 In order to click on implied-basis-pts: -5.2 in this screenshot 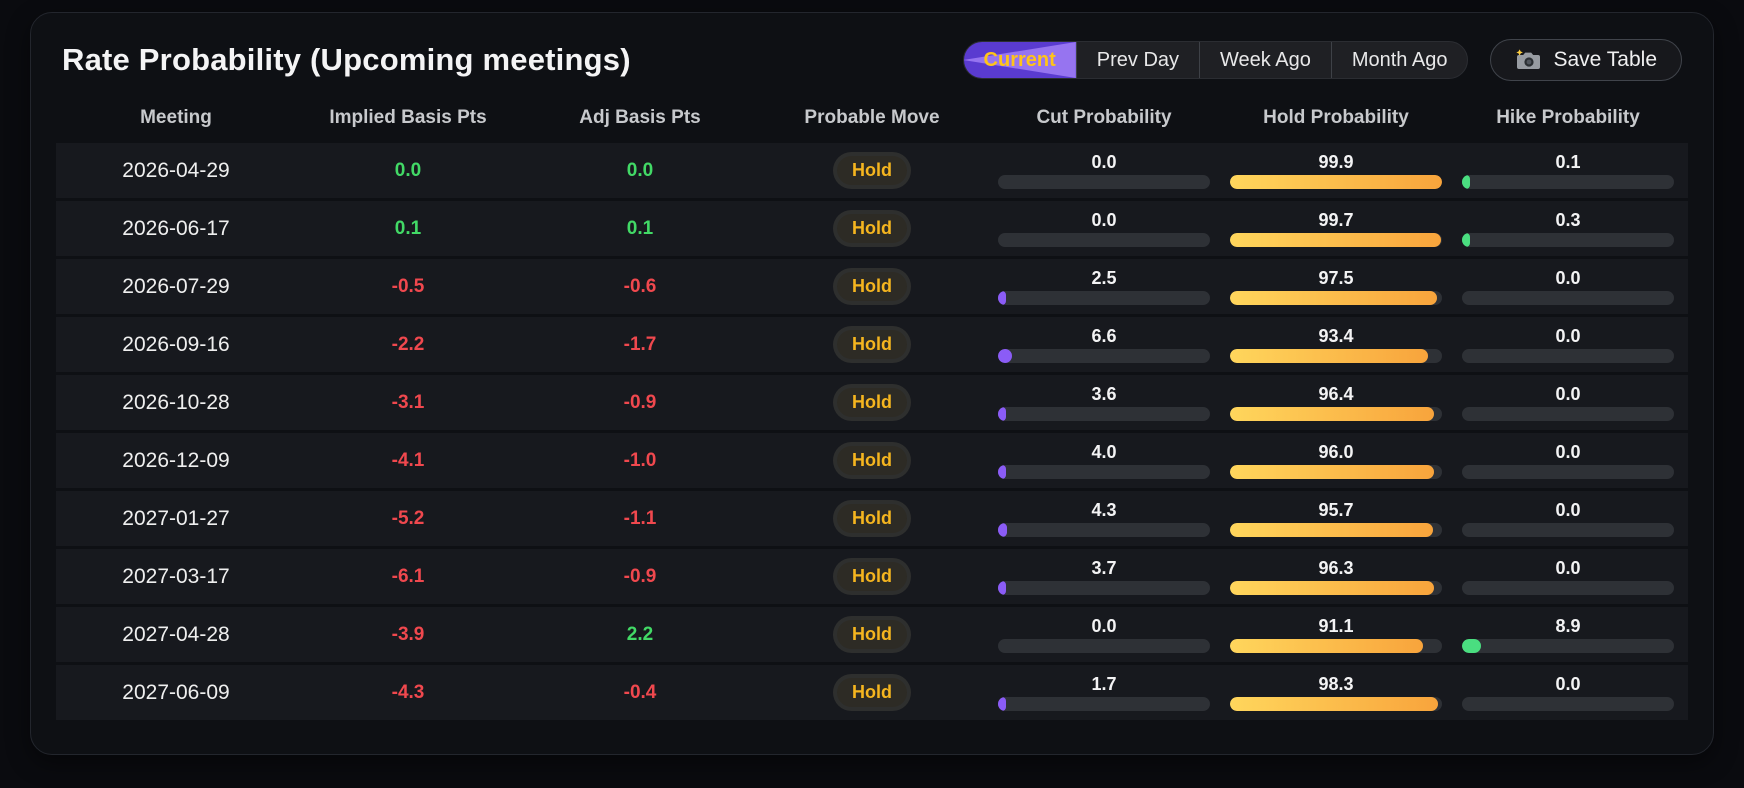, I will do `click(408, 518)`.